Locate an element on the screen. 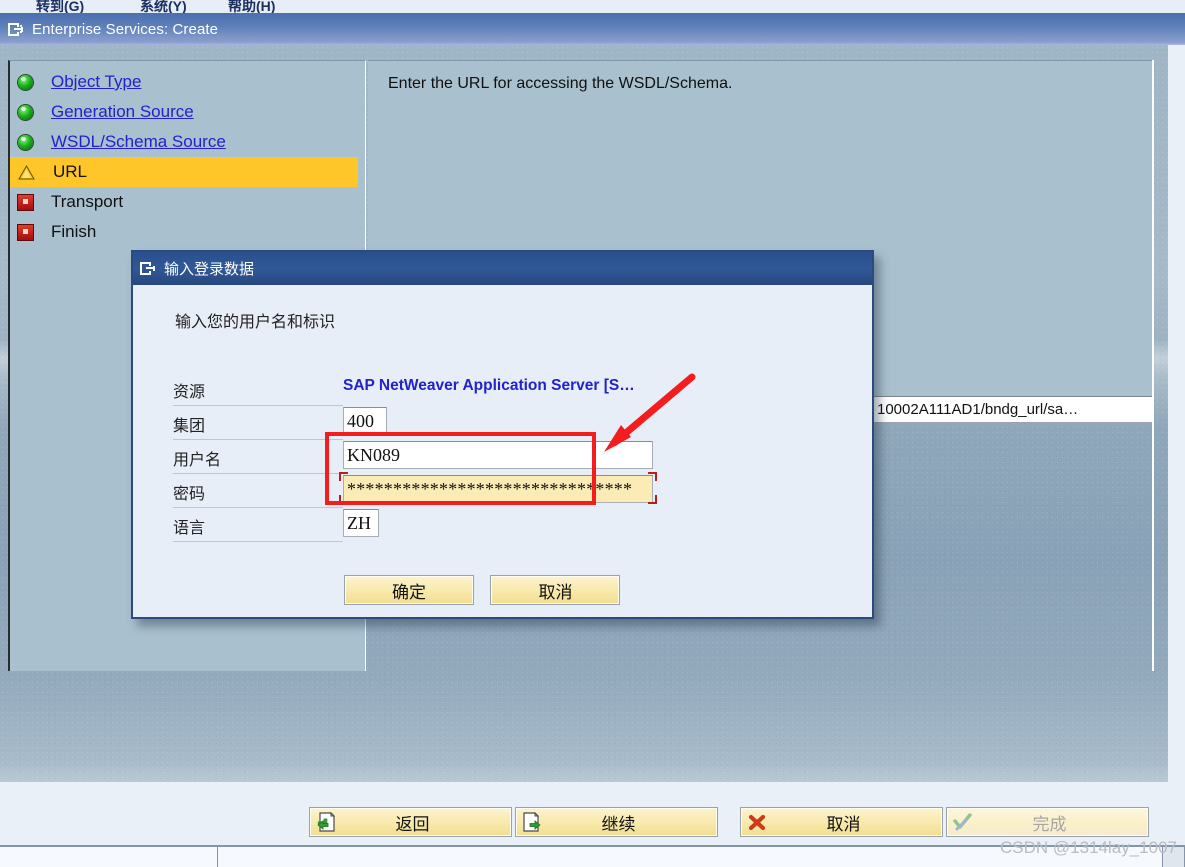 This screenshot has height=867, width=1185. language-input is located at coordinates (361, 523).